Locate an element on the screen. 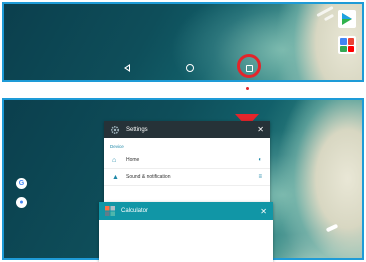 The width and height of the screenshot is (366, 262). back-button is located at coordinates (127, 68).